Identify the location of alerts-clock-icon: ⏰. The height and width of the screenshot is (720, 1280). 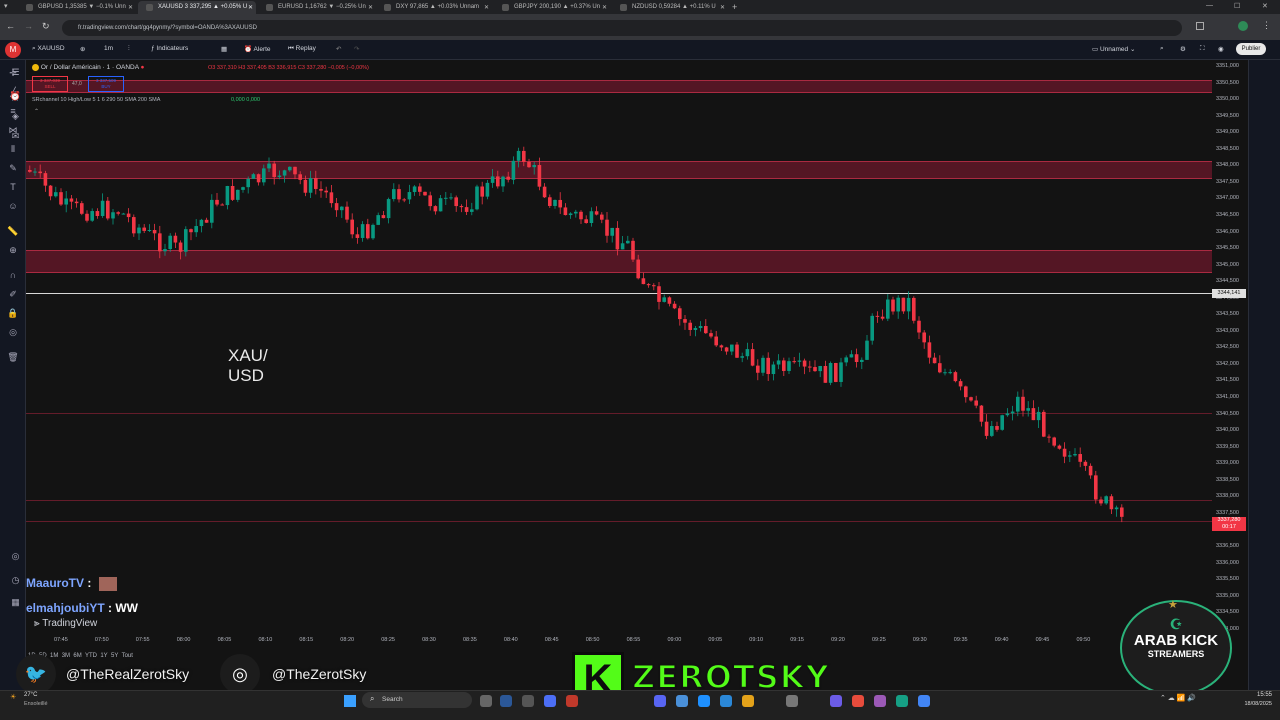
(15, 96).